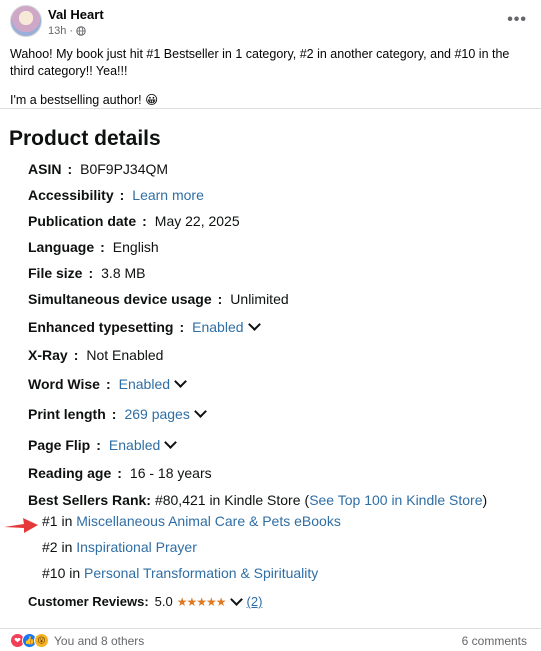 Image resolution: width=541 pixels, height=651 pixels. What do you see at coordinates (144, 384) in the screenshot?
I see `wordwise-link: Enabled` at bounding box center [144, 384].